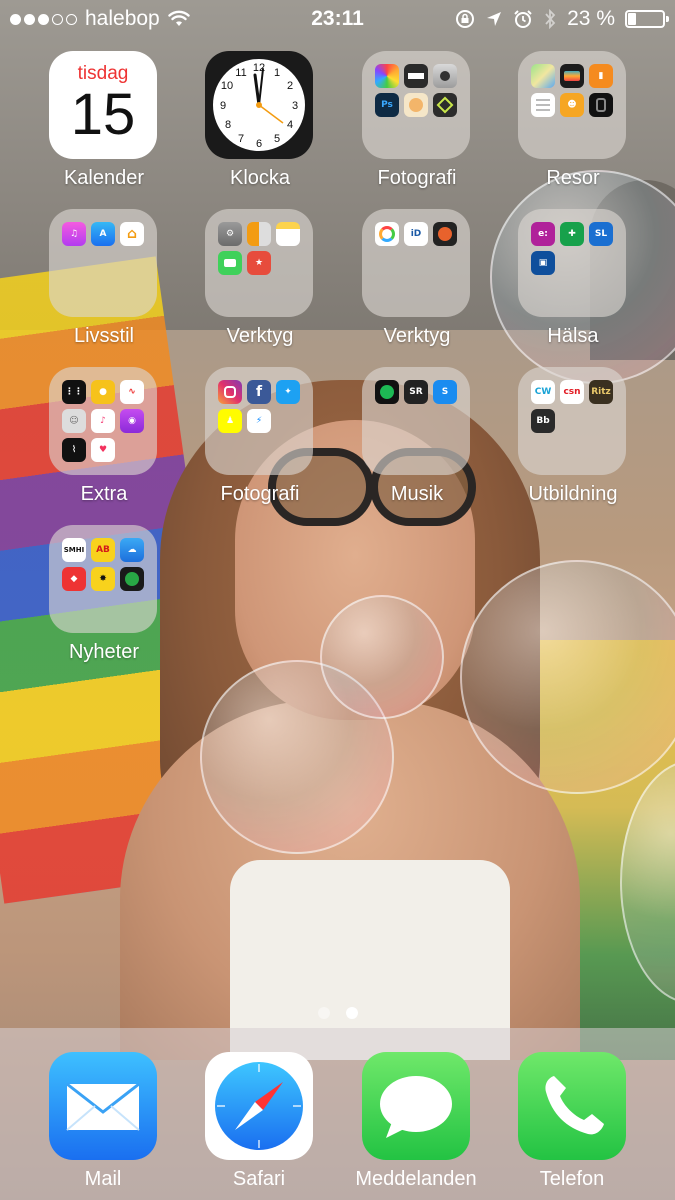 The width and height of the screenshot is (675, 1200). Describe the element at coordinates (230, 392) in the screenshot. I see `instagram-icon` at that location.